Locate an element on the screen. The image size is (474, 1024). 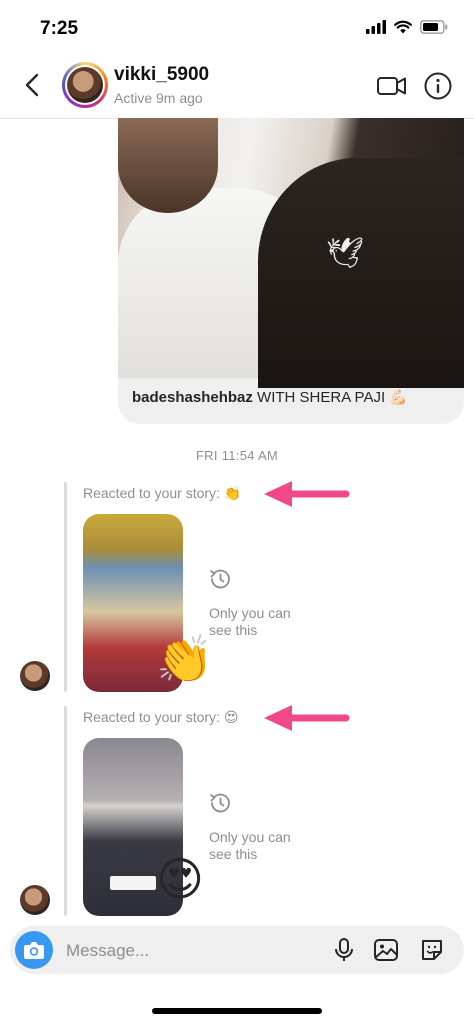
reaction-emoji: 👏 is located at coordinates (232, 493).